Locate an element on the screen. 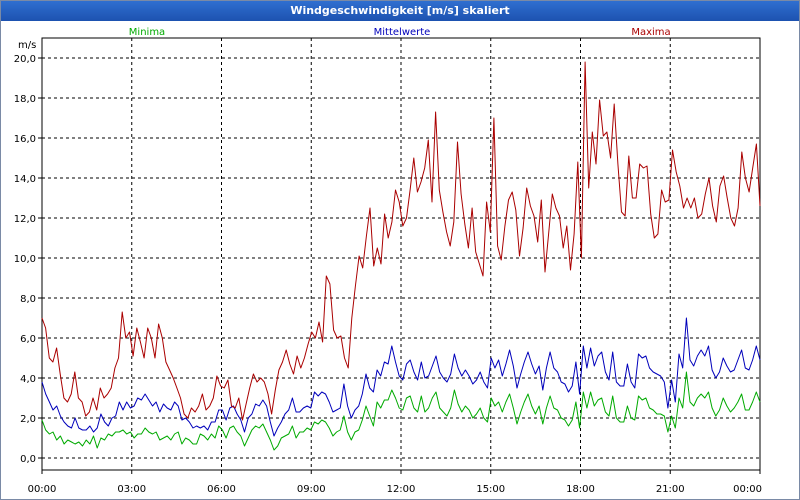  x-tick-time: 18:00 is located at coordinates (580, 489).